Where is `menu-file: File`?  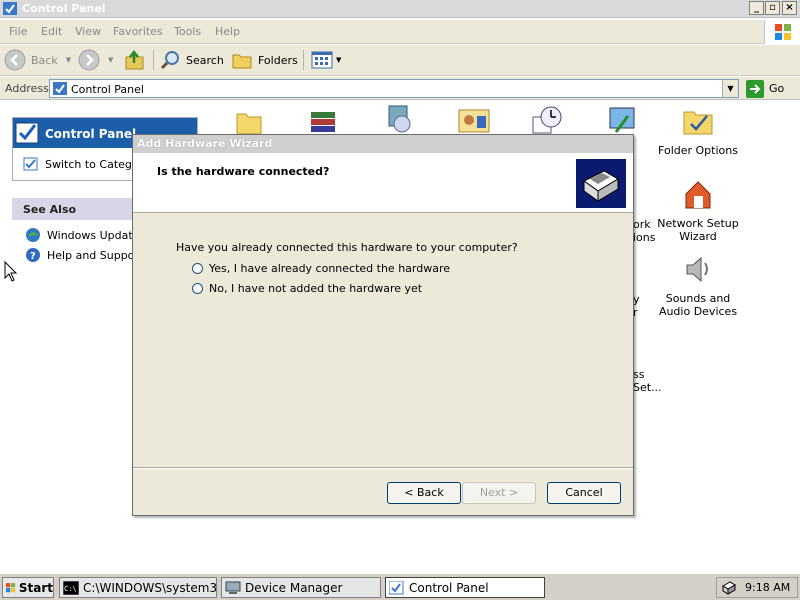 menu-file: File is located at coordinates (18, 31).